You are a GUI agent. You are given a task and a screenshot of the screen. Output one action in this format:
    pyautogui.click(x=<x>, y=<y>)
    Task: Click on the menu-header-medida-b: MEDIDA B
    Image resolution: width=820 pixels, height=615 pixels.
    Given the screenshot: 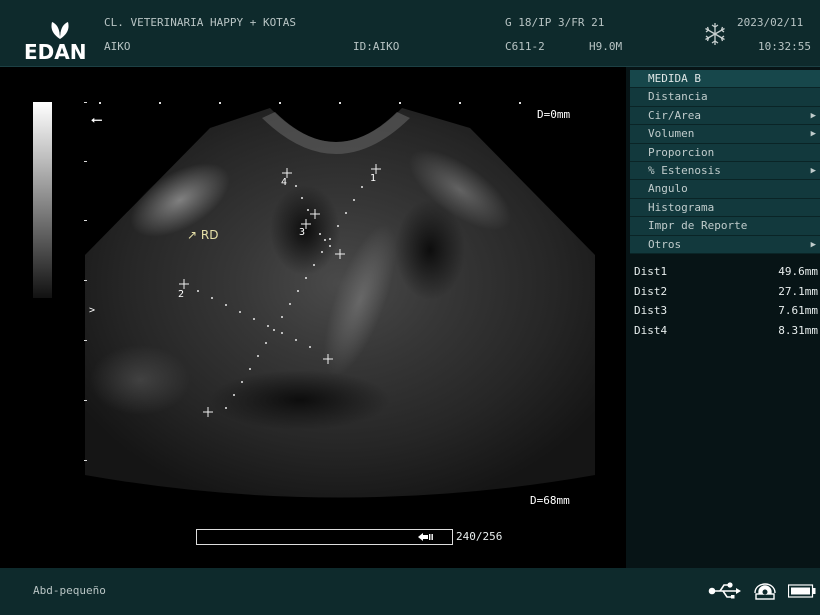 What is the action you would take?
    pyautogui.click(x=725, y=79)
    